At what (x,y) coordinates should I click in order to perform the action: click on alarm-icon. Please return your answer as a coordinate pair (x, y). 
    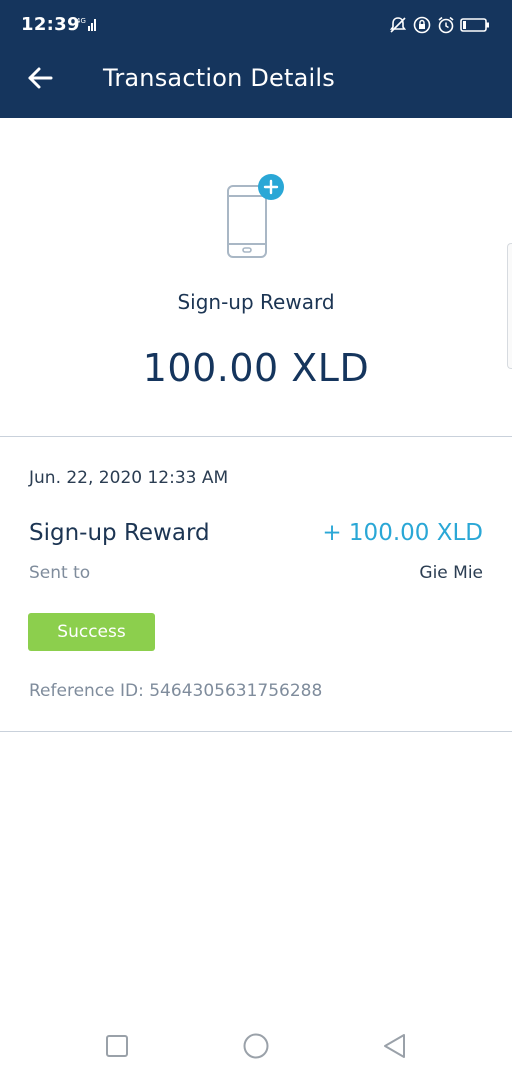
    Looking at the image, I should click on (446, 25).